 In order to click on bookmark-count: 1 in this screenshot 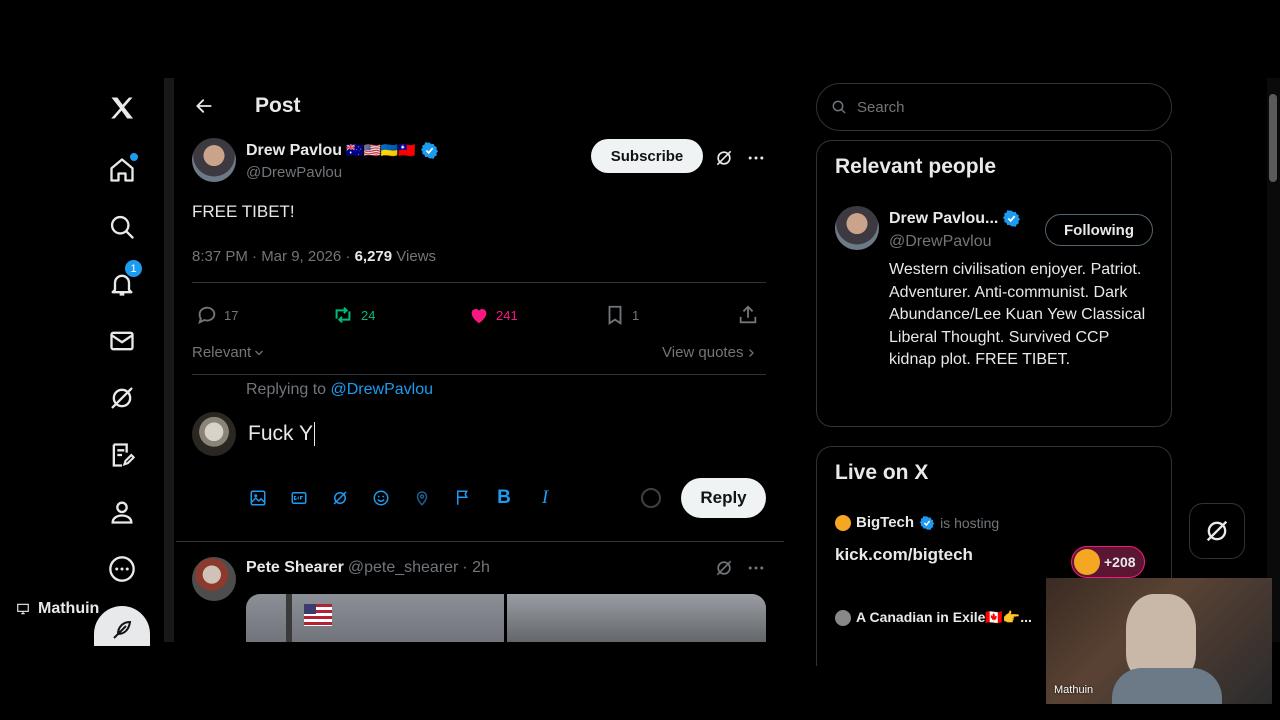, I will do `click(636, 315)`.